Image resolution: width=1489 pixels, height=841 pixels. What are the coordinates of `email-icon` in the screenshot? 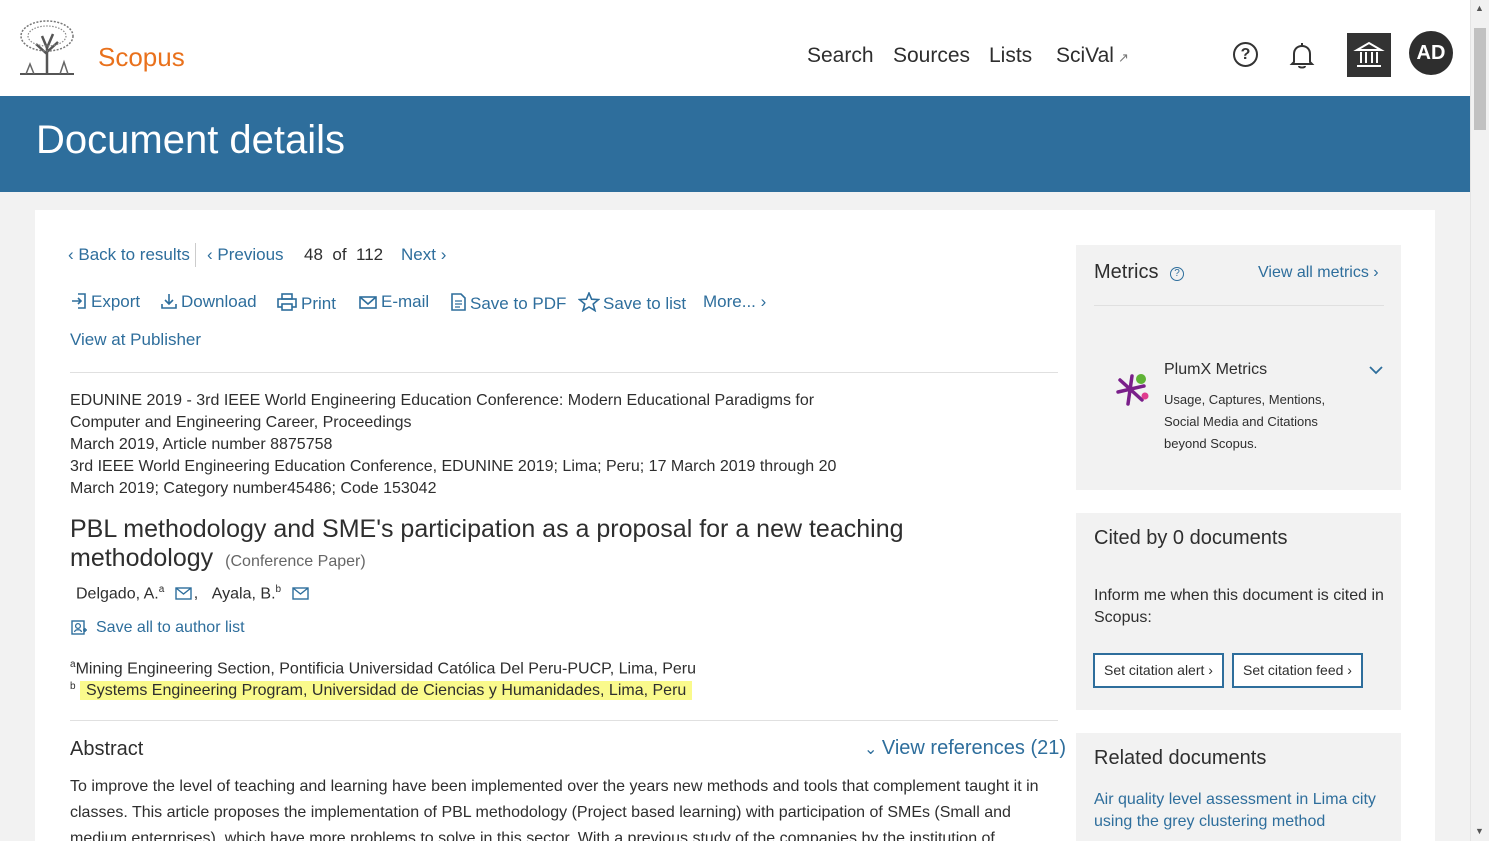 It's located at (368, 302).